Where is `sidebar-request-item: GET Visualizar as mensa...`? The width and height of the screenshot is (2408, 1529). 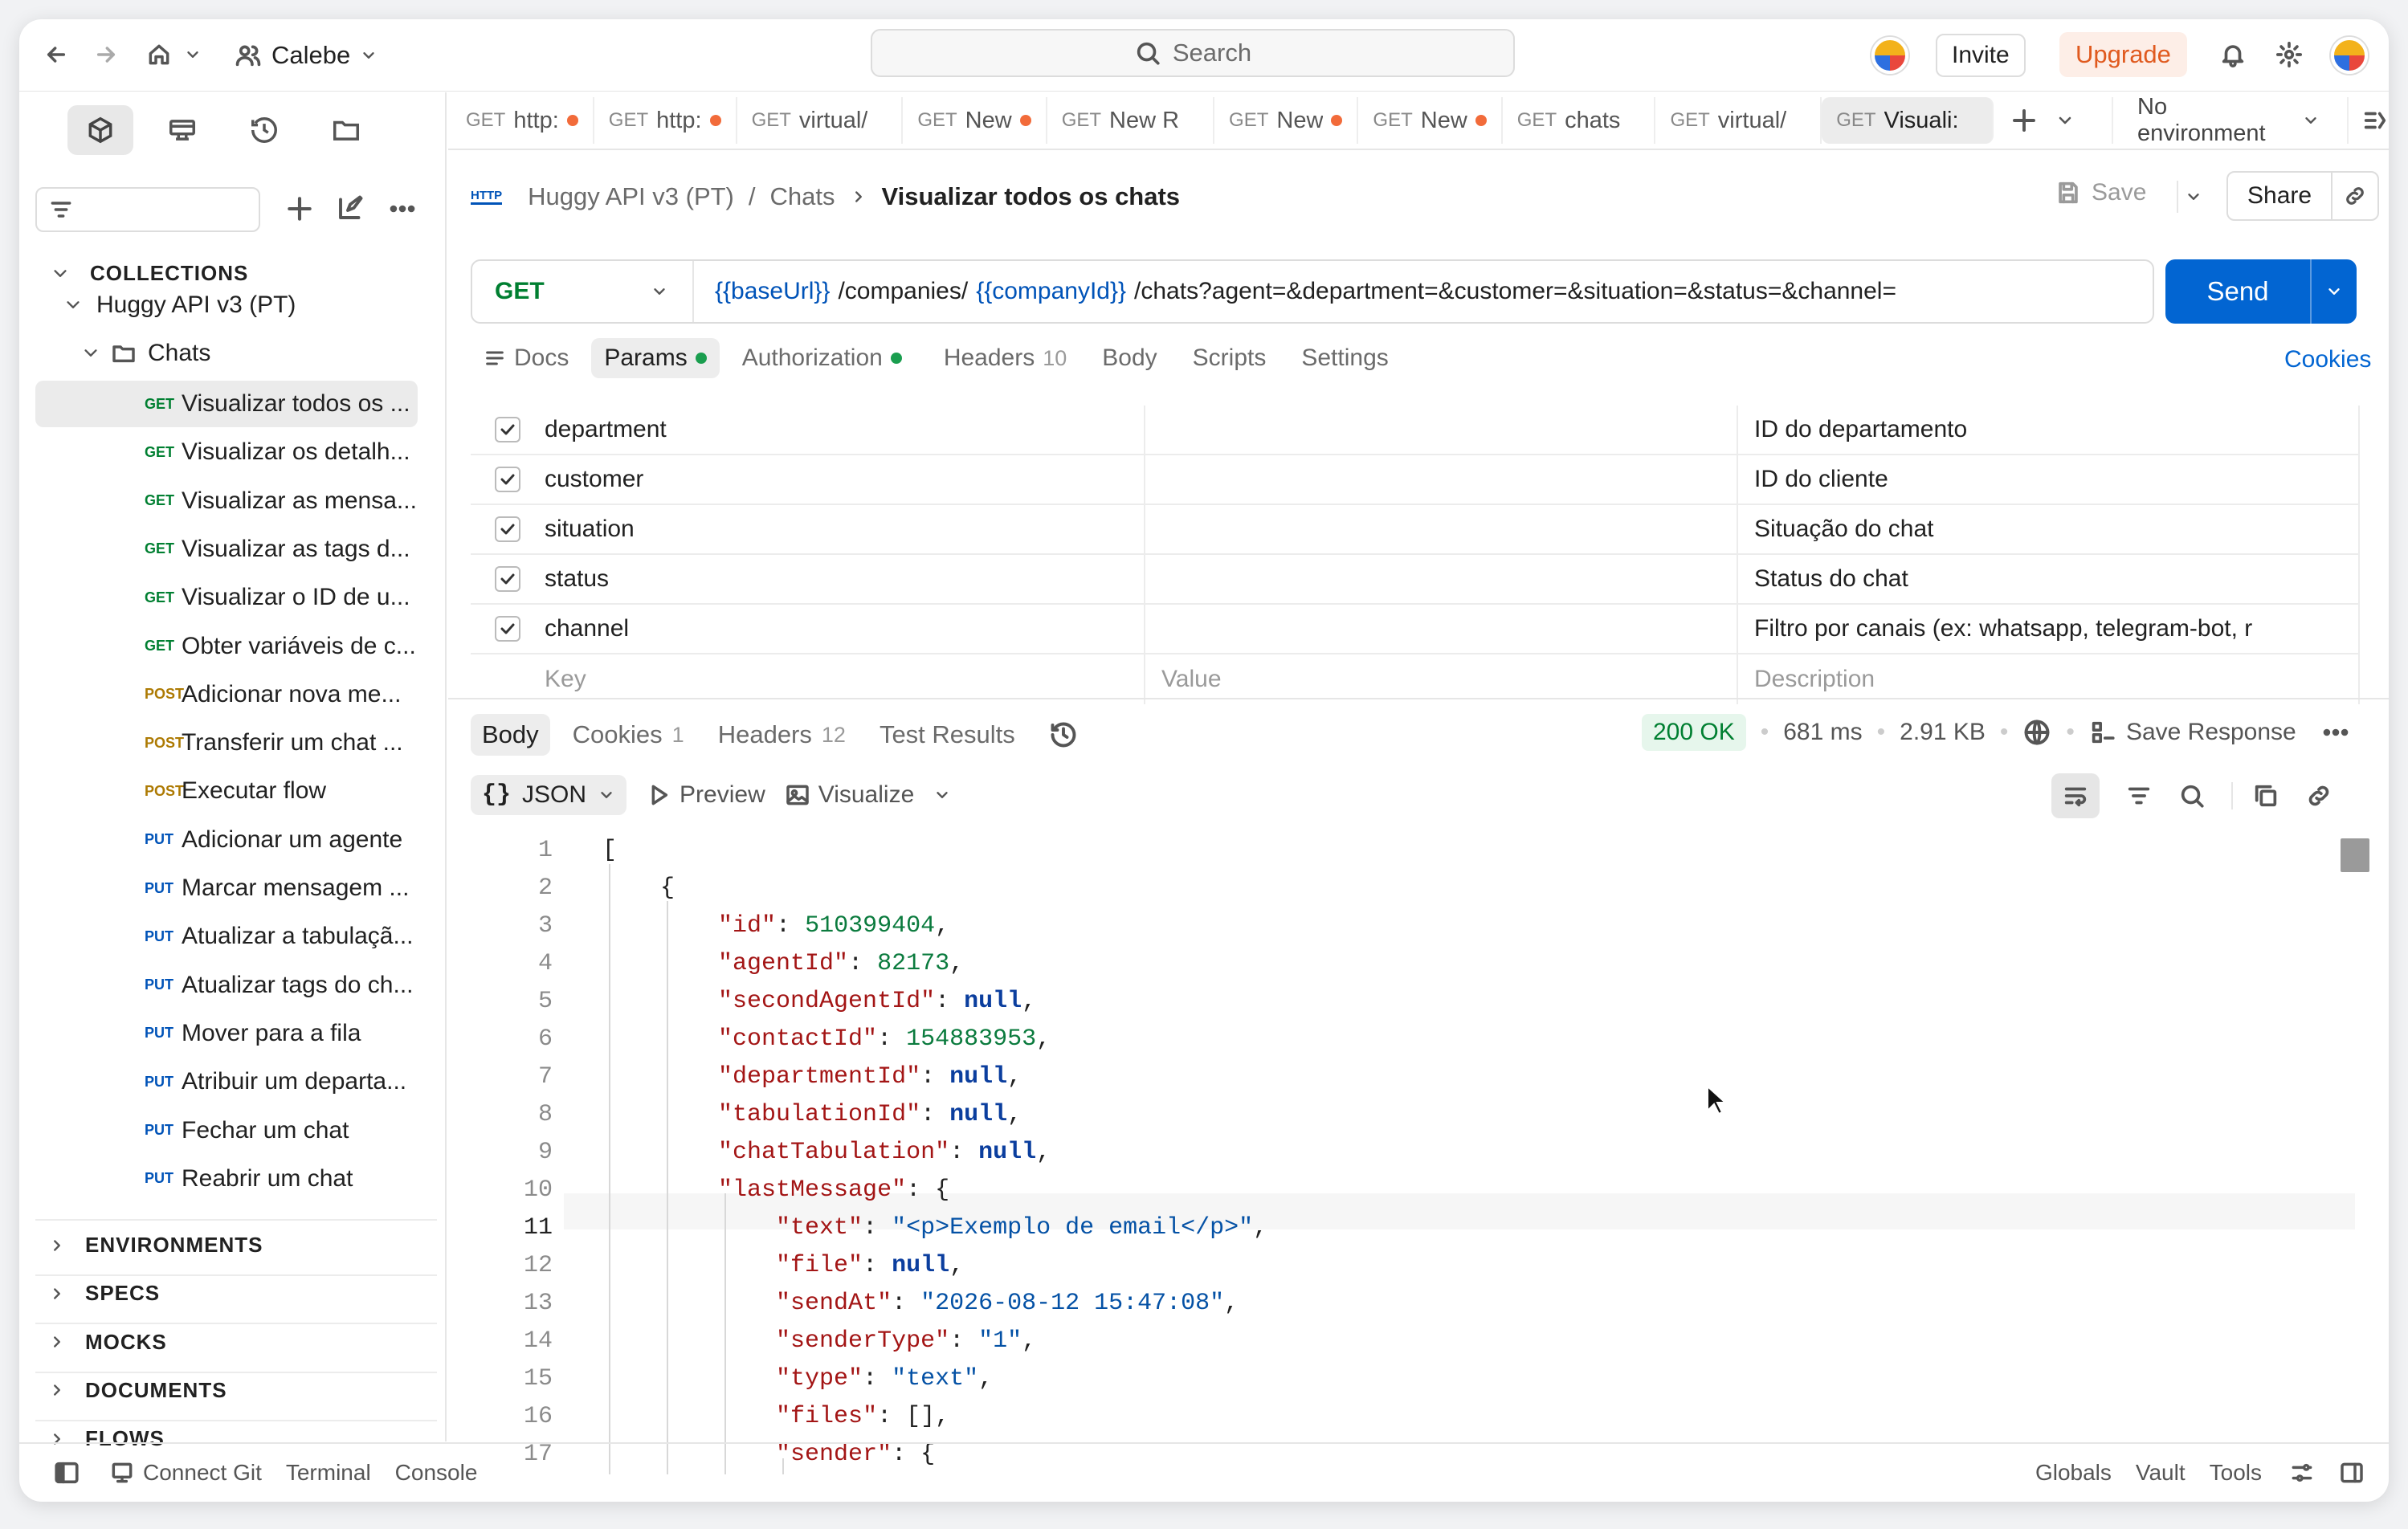
sidebar-request-item: GET Visualizar as mensa... is located at coordinates (227, 501).